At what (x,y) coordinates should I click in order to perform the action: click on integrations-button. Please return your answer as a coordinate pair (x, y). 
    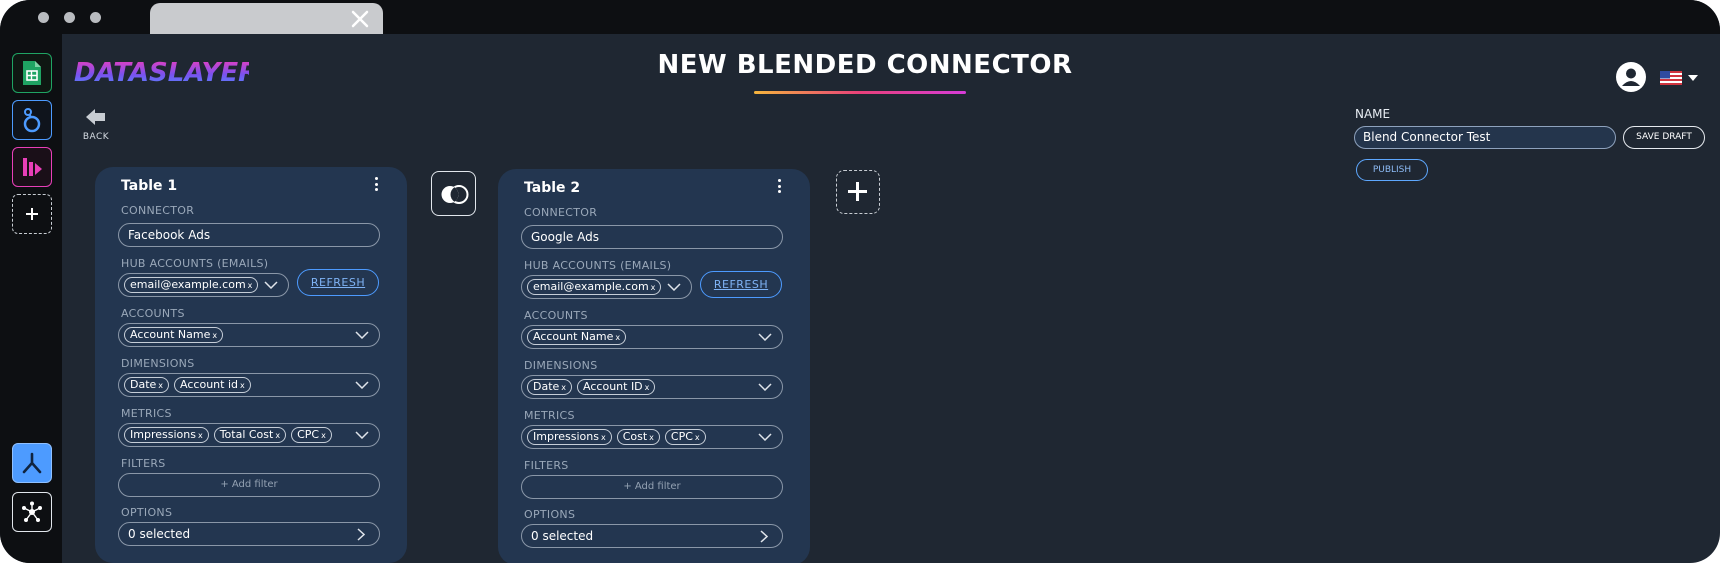
    Looking at the image, I should click on (32, 512).